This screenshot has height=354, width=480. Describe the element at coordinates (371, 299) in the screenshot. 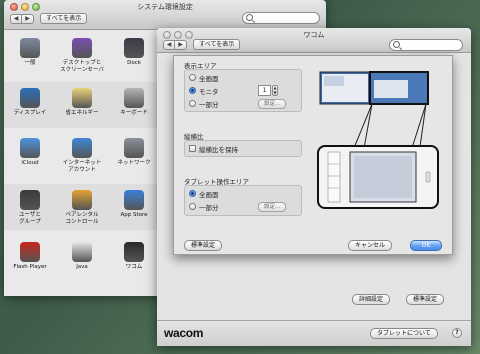

I see `advanced-settings-button: 詳細設定` at that location.